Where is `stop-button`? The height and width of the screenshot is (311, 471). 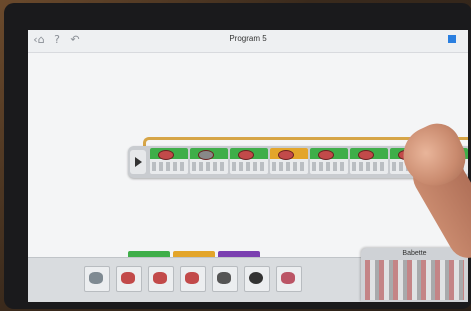
stop-button is located at coordinates (452, 39).